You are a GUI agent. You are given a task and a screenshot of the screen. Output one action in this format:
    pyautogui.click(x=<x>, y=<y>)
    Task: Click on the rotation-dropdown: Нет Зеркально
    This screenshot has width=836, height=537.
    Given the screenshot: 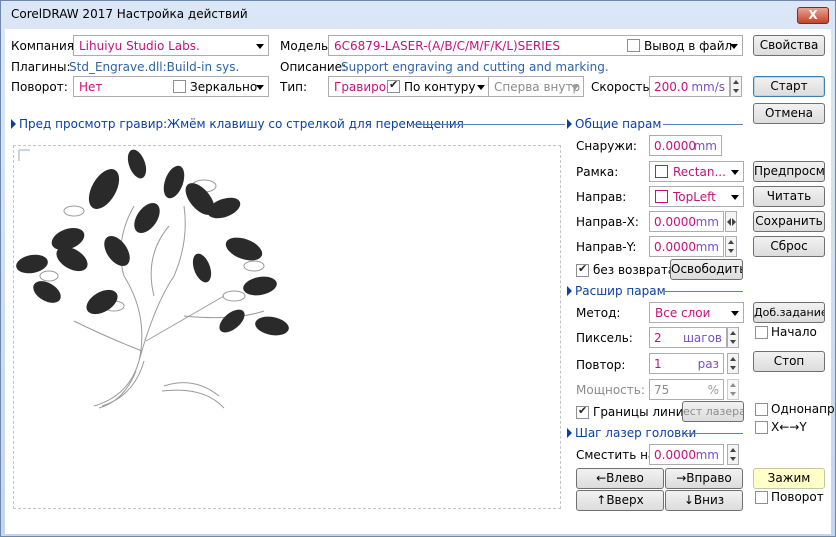 What is the action you would take?
    pyautogui.click(x=171, y=86)
    